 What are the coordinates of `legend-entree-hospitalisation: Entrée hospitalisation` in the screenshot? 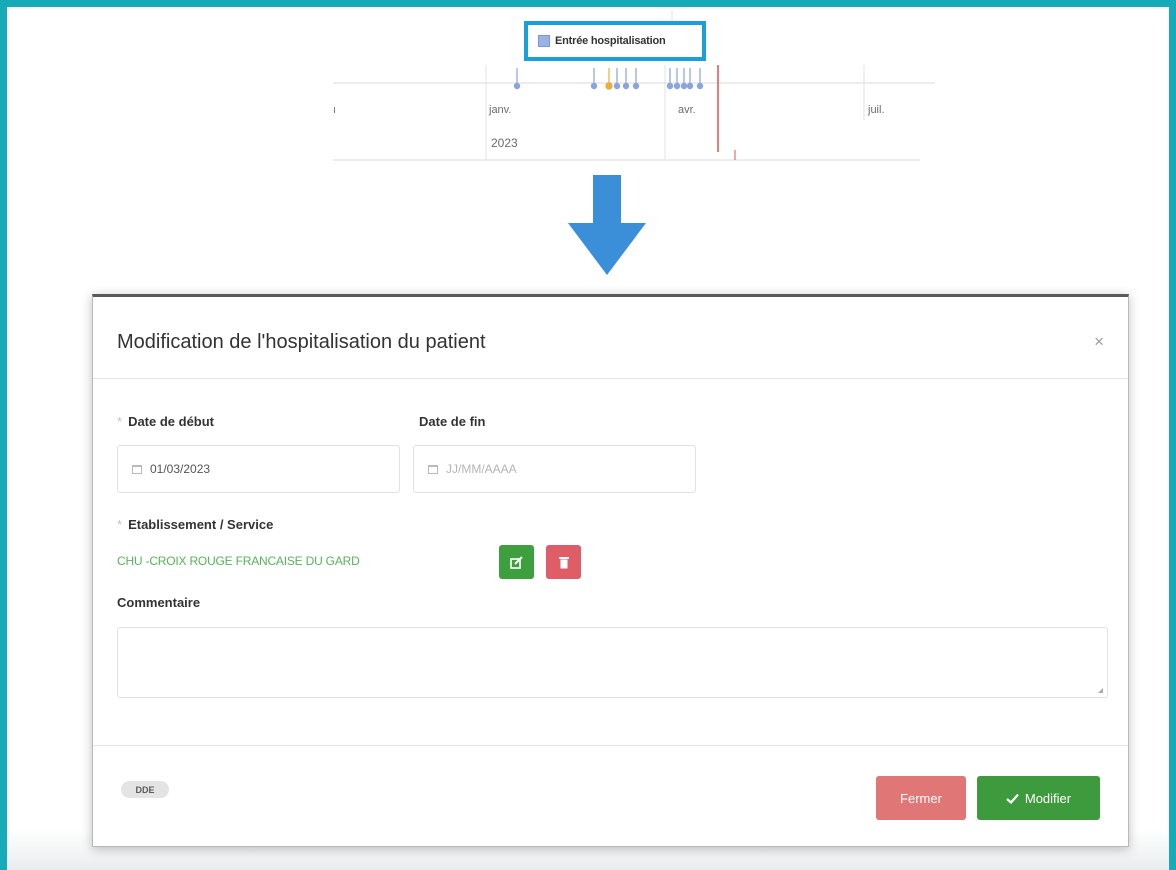 It's located at (615, 41).